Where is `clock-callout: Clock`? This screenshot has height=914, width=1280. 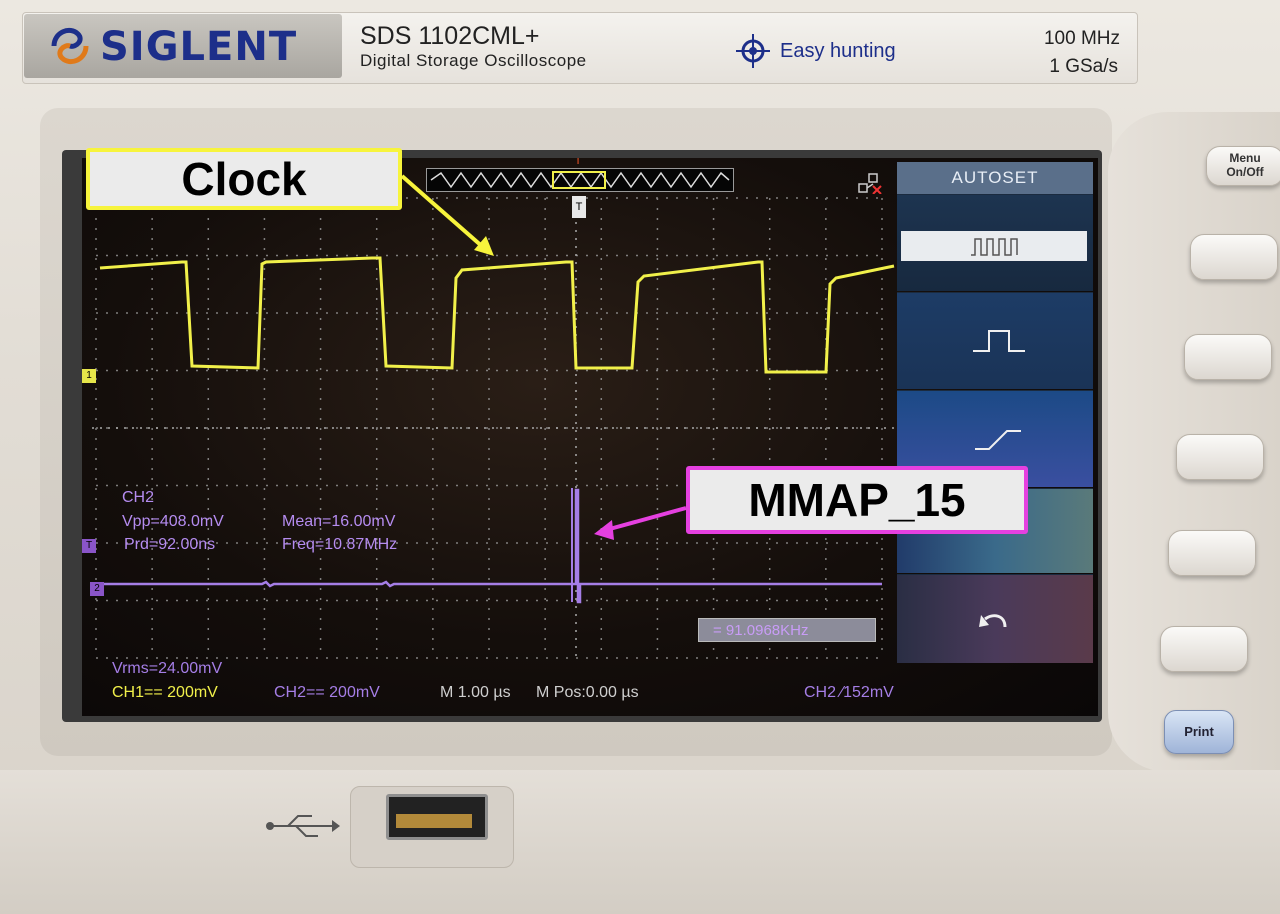 clock-callout: Clock is located at coordinates (244, 179).